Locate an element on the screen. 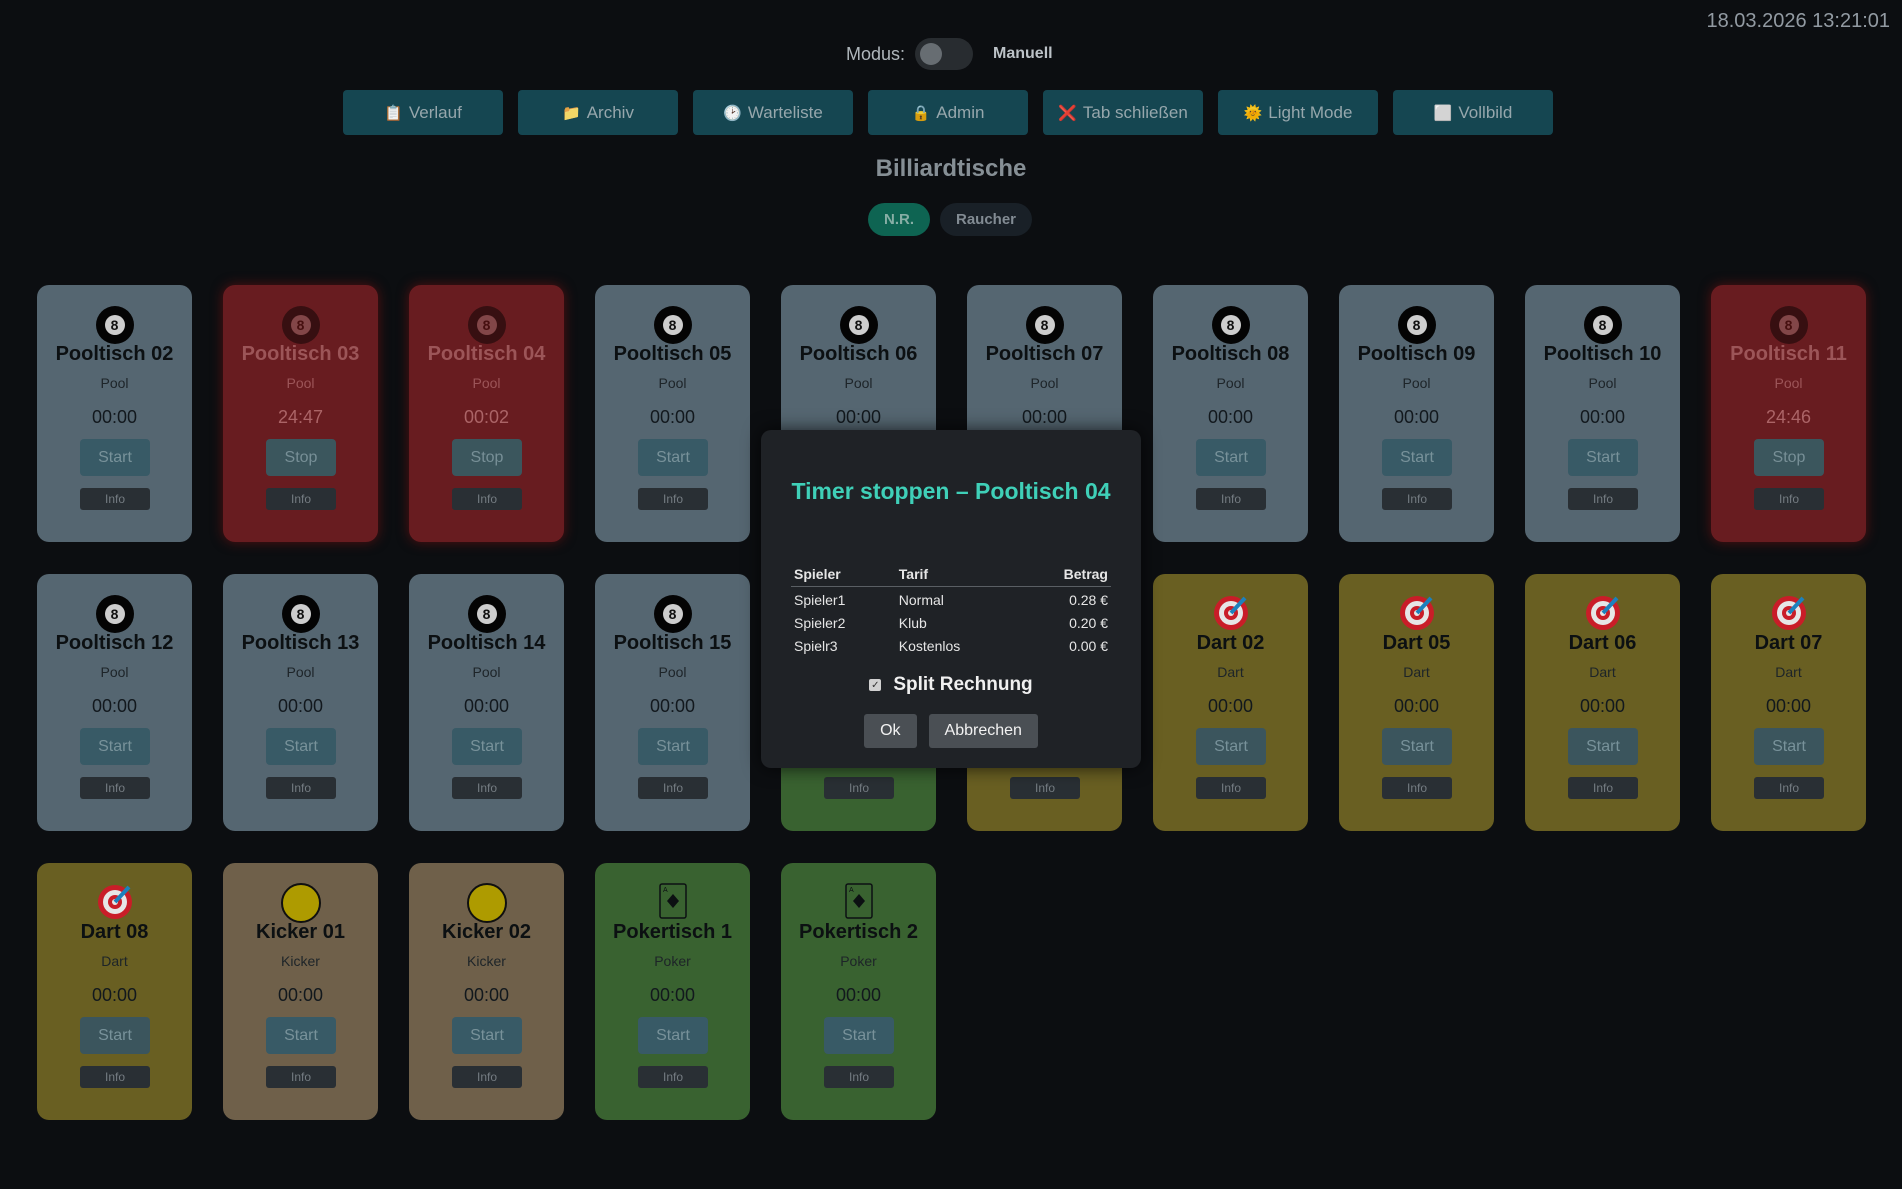 Image resolution: width=1902 pixels, height=1189 pixels. col-spieler: Spieler is located at coordinates (843, 575).